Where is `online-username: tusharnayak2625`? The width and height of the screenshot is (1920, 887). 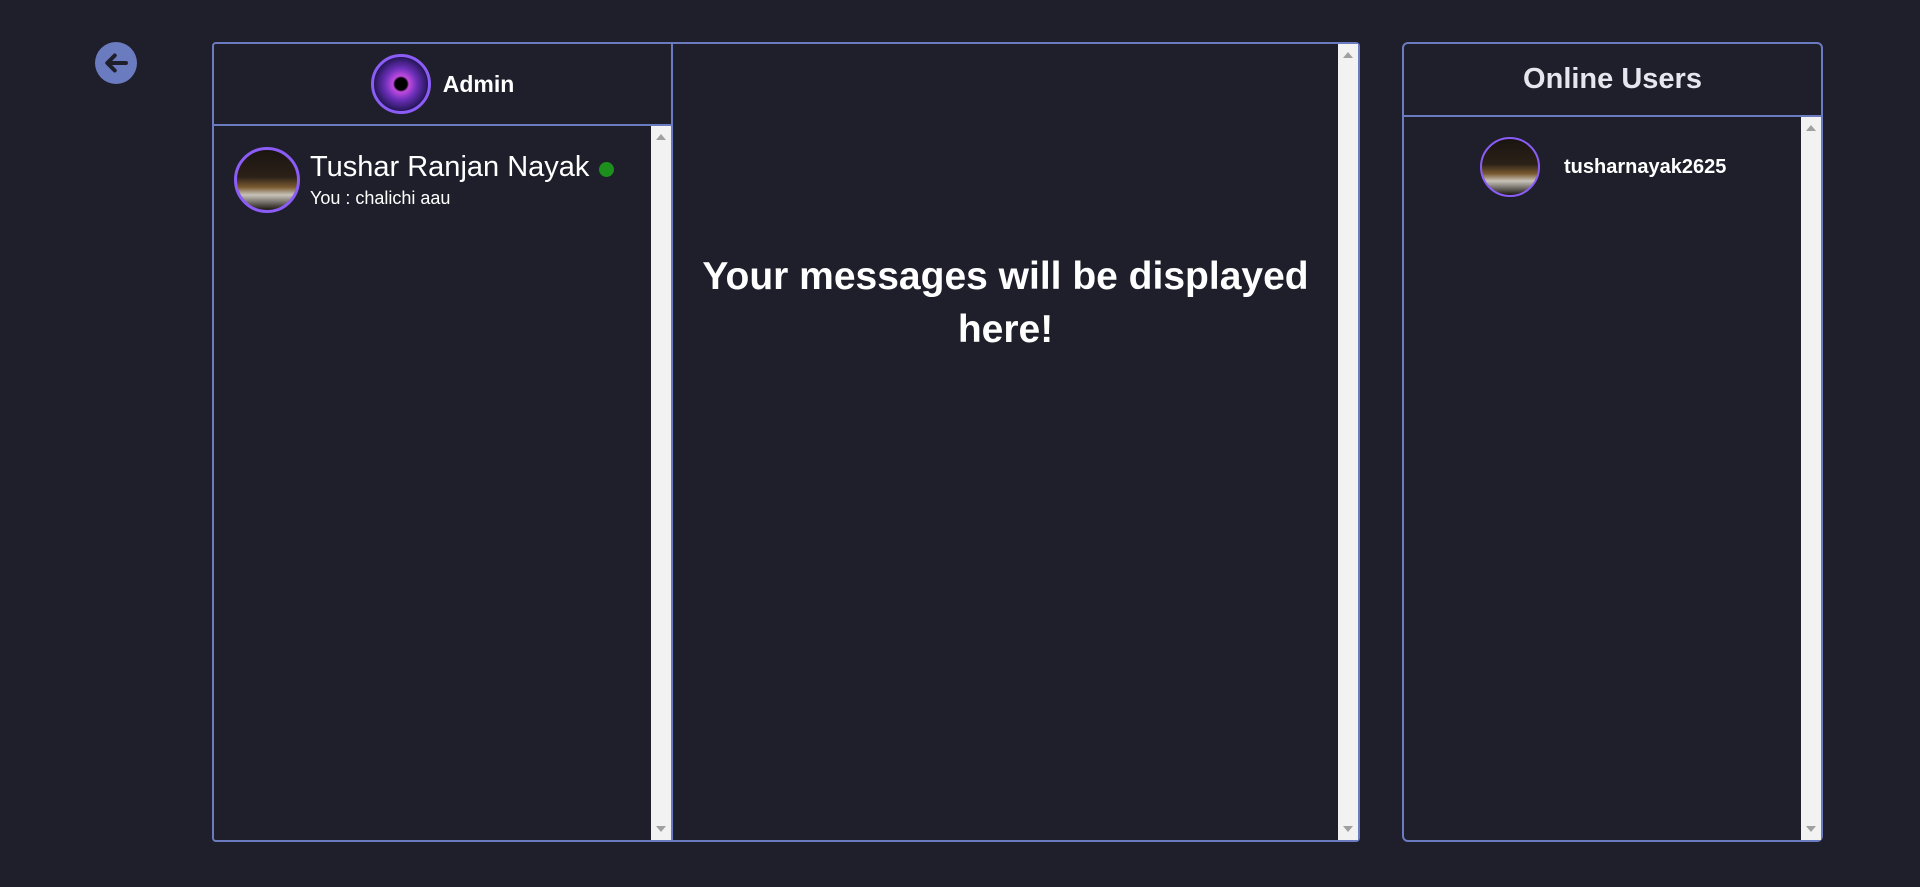 online-username: tusharnayak2625 is located at coordinates (1645, 166).